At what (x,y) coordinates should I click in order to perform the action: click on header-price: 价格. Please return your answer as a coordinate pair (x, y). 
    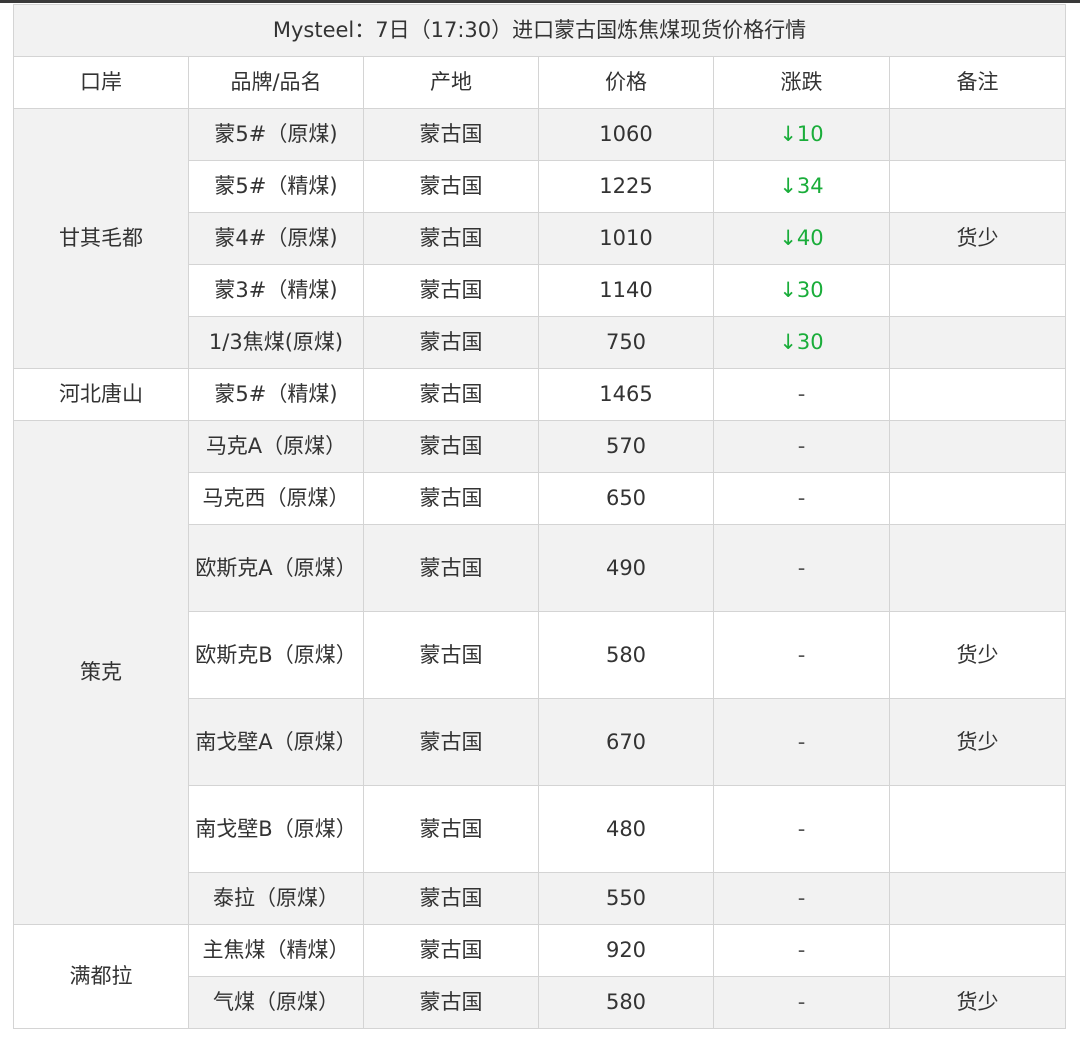
    Looking at the image, I should click on (626, 82).